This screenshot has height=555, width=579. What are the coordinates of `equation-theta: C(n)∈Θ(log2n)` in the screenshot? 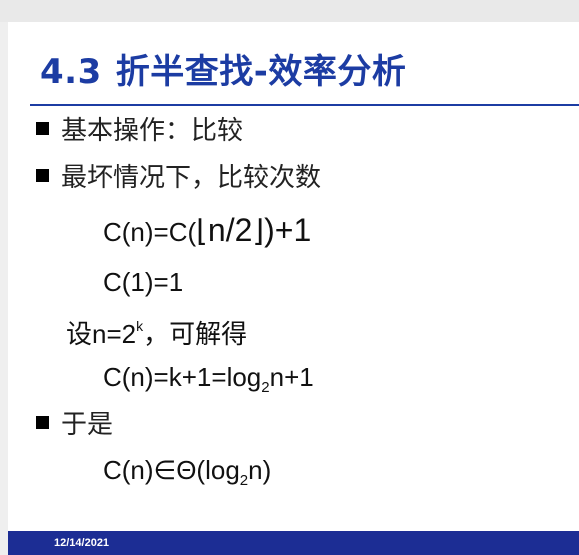 It's located at (187, 472).